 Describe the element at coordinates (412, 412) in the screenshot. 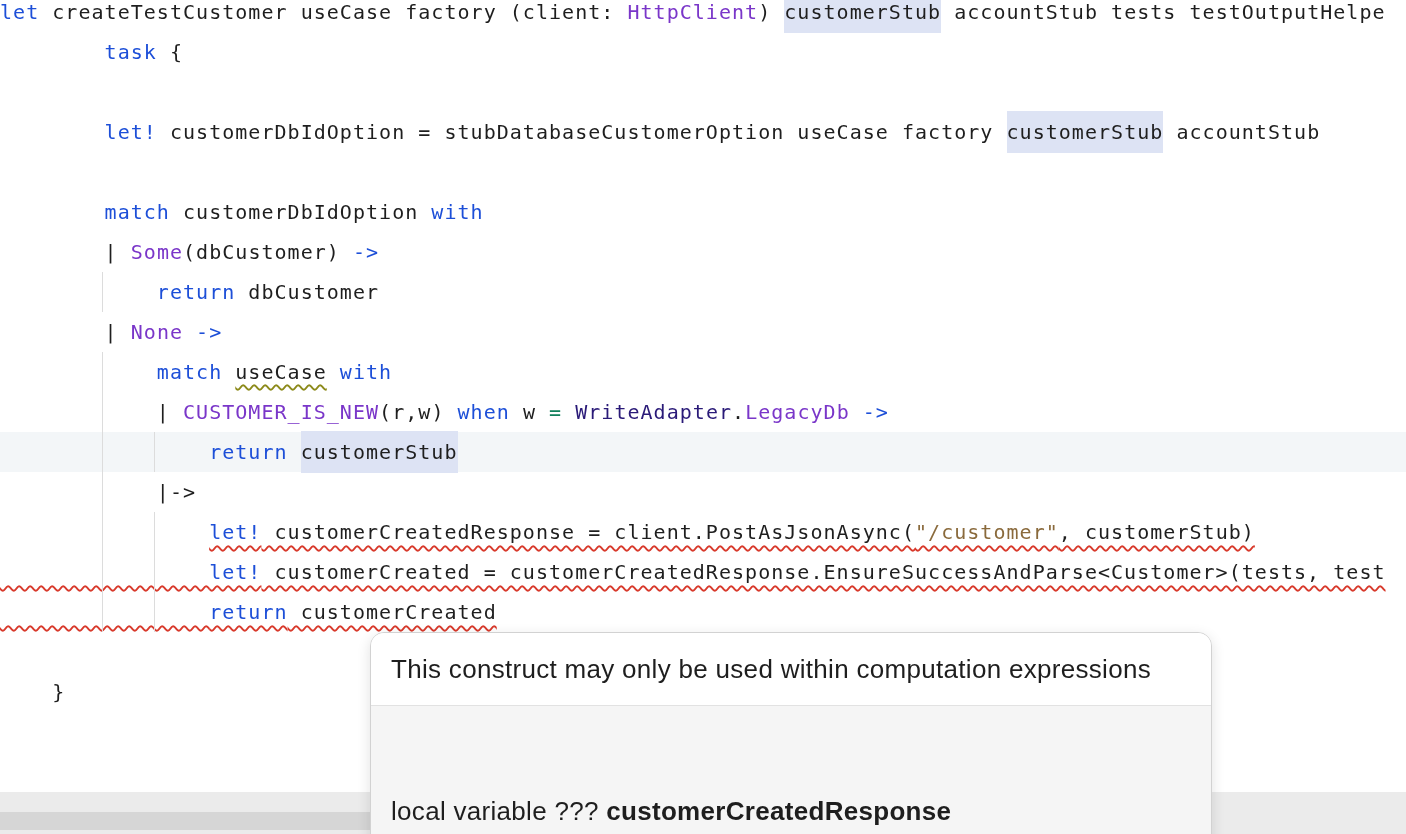

I see `code-text: (r,w)` at that location.